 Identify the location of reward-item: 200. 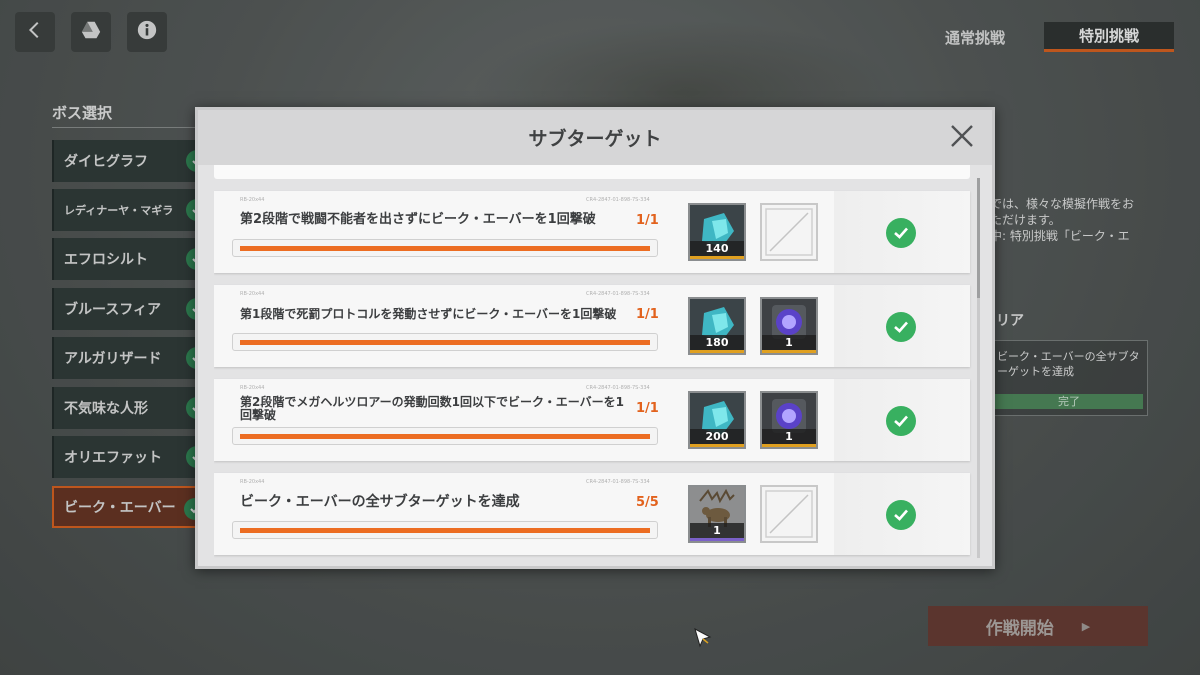
(717, 420).